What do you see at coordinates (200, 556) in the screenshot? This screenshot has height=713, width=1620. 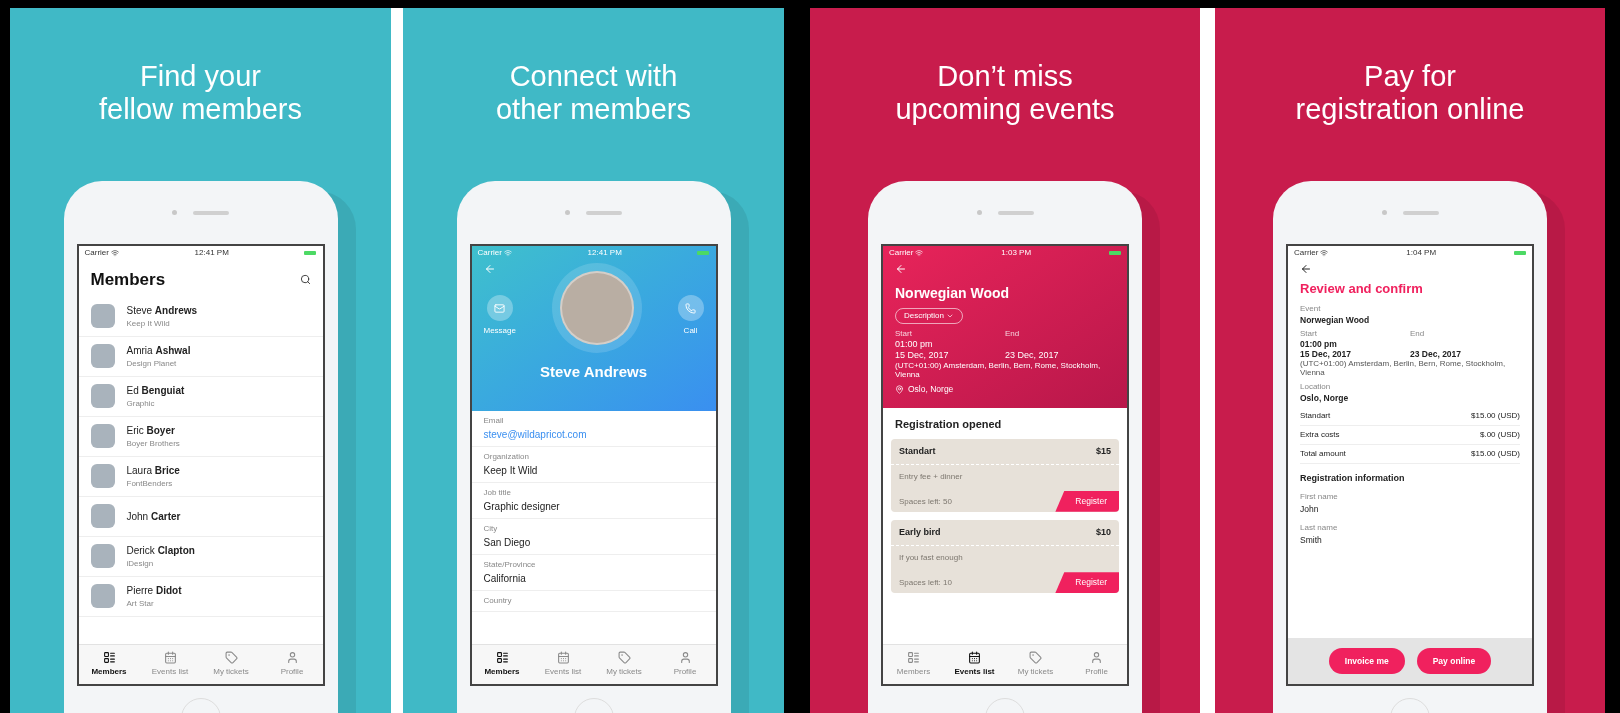 I see `member-row: Derick Clapton iDesign` at bounding box center [200, 556].